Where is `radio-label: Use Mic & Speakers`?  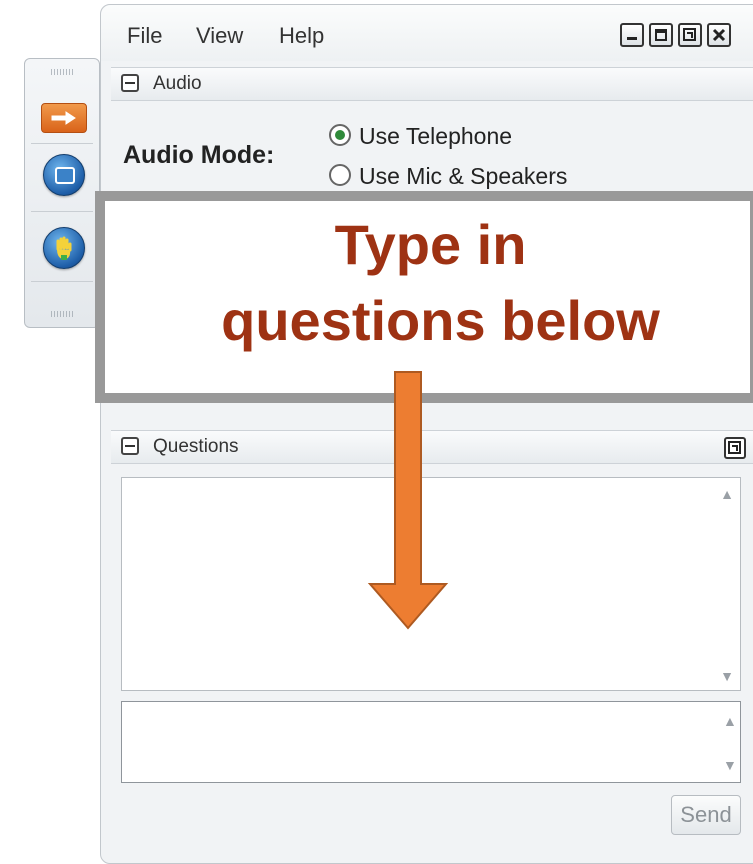 radio-label: Use Mic & Speakers is located at coordinates (463, 176).